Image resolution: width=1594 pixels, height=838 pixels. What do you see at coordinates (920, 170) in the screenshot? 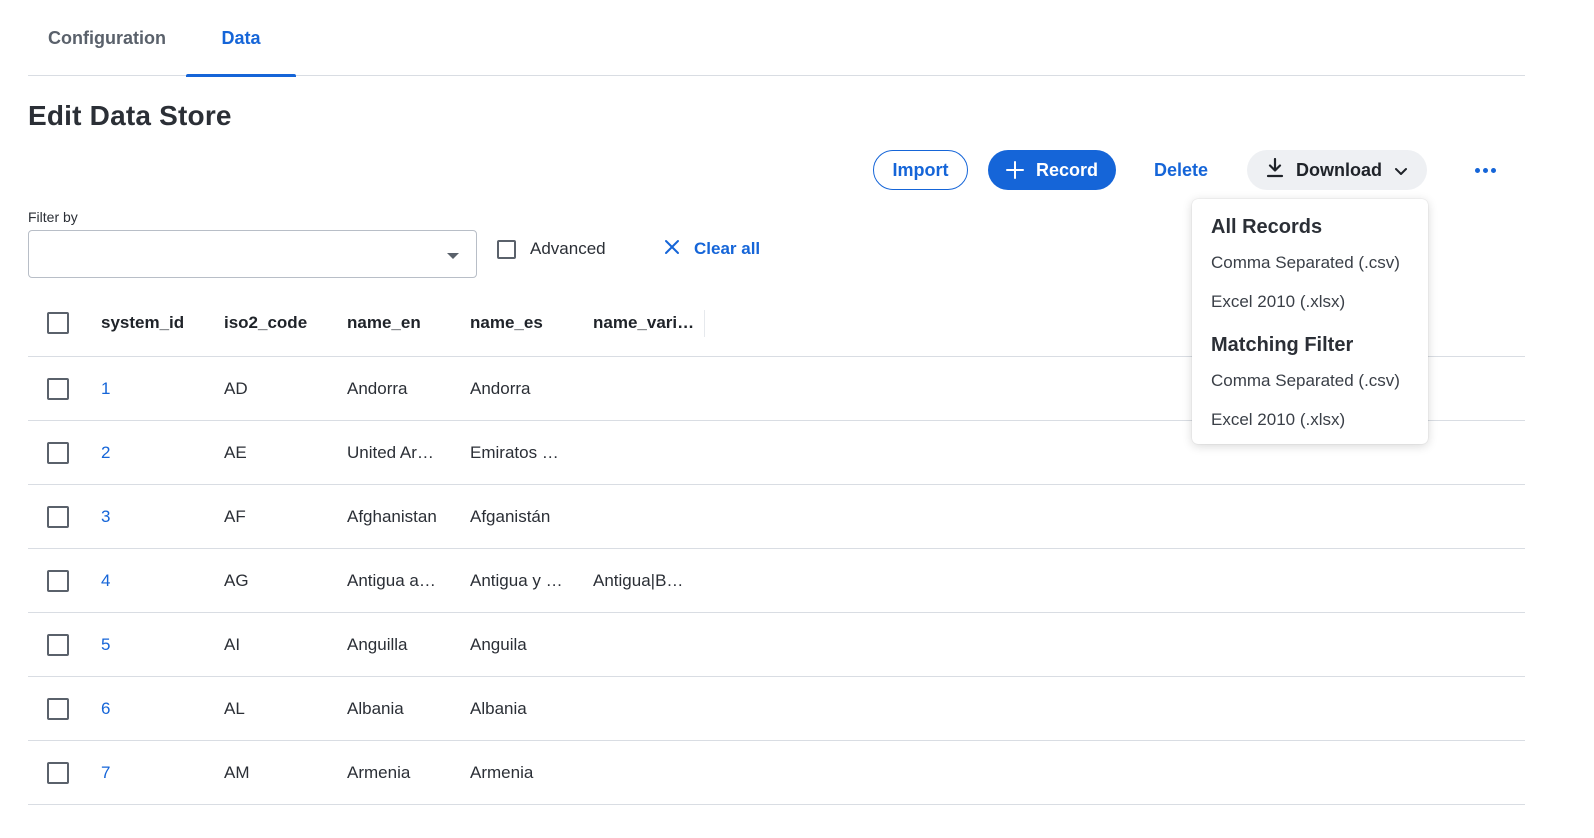
I see `import-button: Import` at bounding box center [920, 170].